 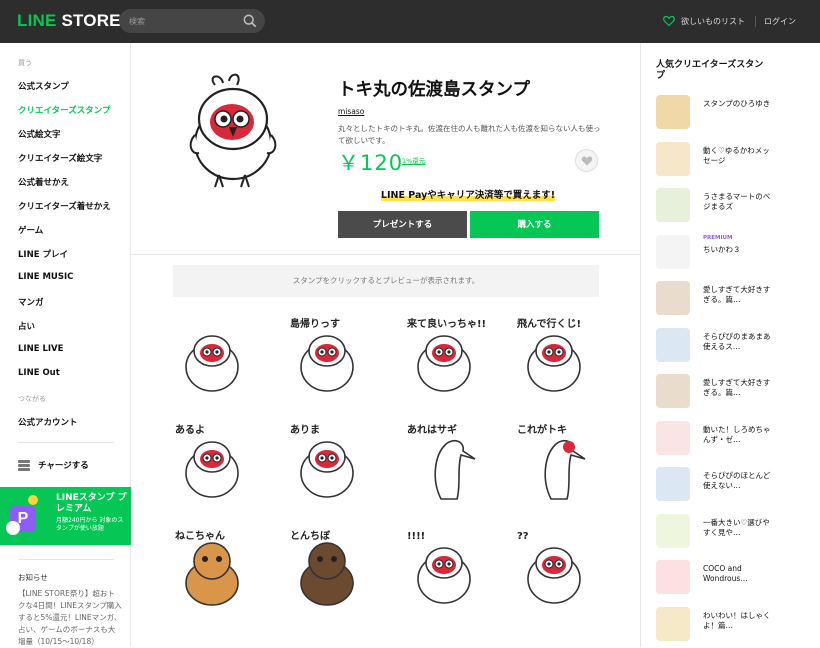 What do you see at coordinates (40, 349) in the screenshot?
I see `sidebar-item-line-live: LINE LIVE` at bounding box center [40, 349].